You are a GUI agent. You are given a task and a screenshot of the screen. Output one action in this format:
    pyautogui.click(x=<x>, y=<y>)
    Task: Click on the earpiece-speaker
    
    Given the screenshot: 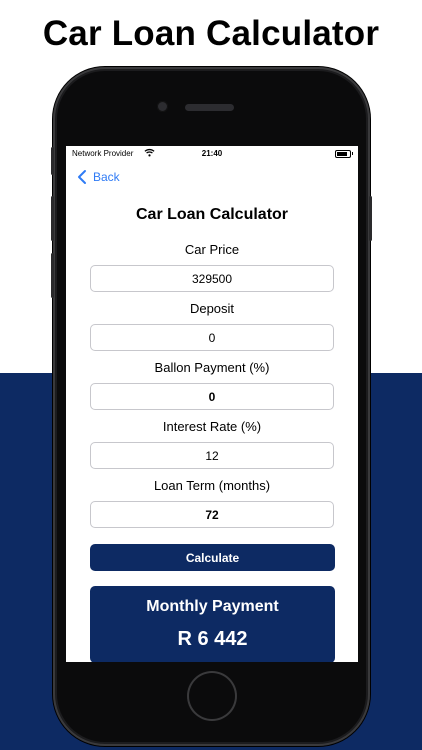 What is the action you would take?
    pyautogui.click(x=209, y=107)
    